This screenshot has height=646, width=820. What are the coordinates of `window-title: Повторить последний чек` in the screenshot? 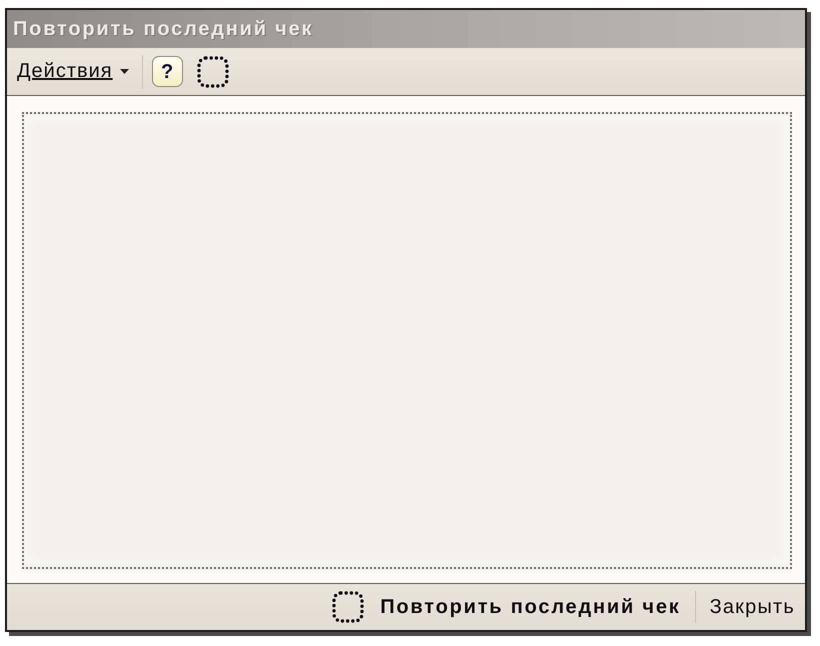 It's located at (163, 29).